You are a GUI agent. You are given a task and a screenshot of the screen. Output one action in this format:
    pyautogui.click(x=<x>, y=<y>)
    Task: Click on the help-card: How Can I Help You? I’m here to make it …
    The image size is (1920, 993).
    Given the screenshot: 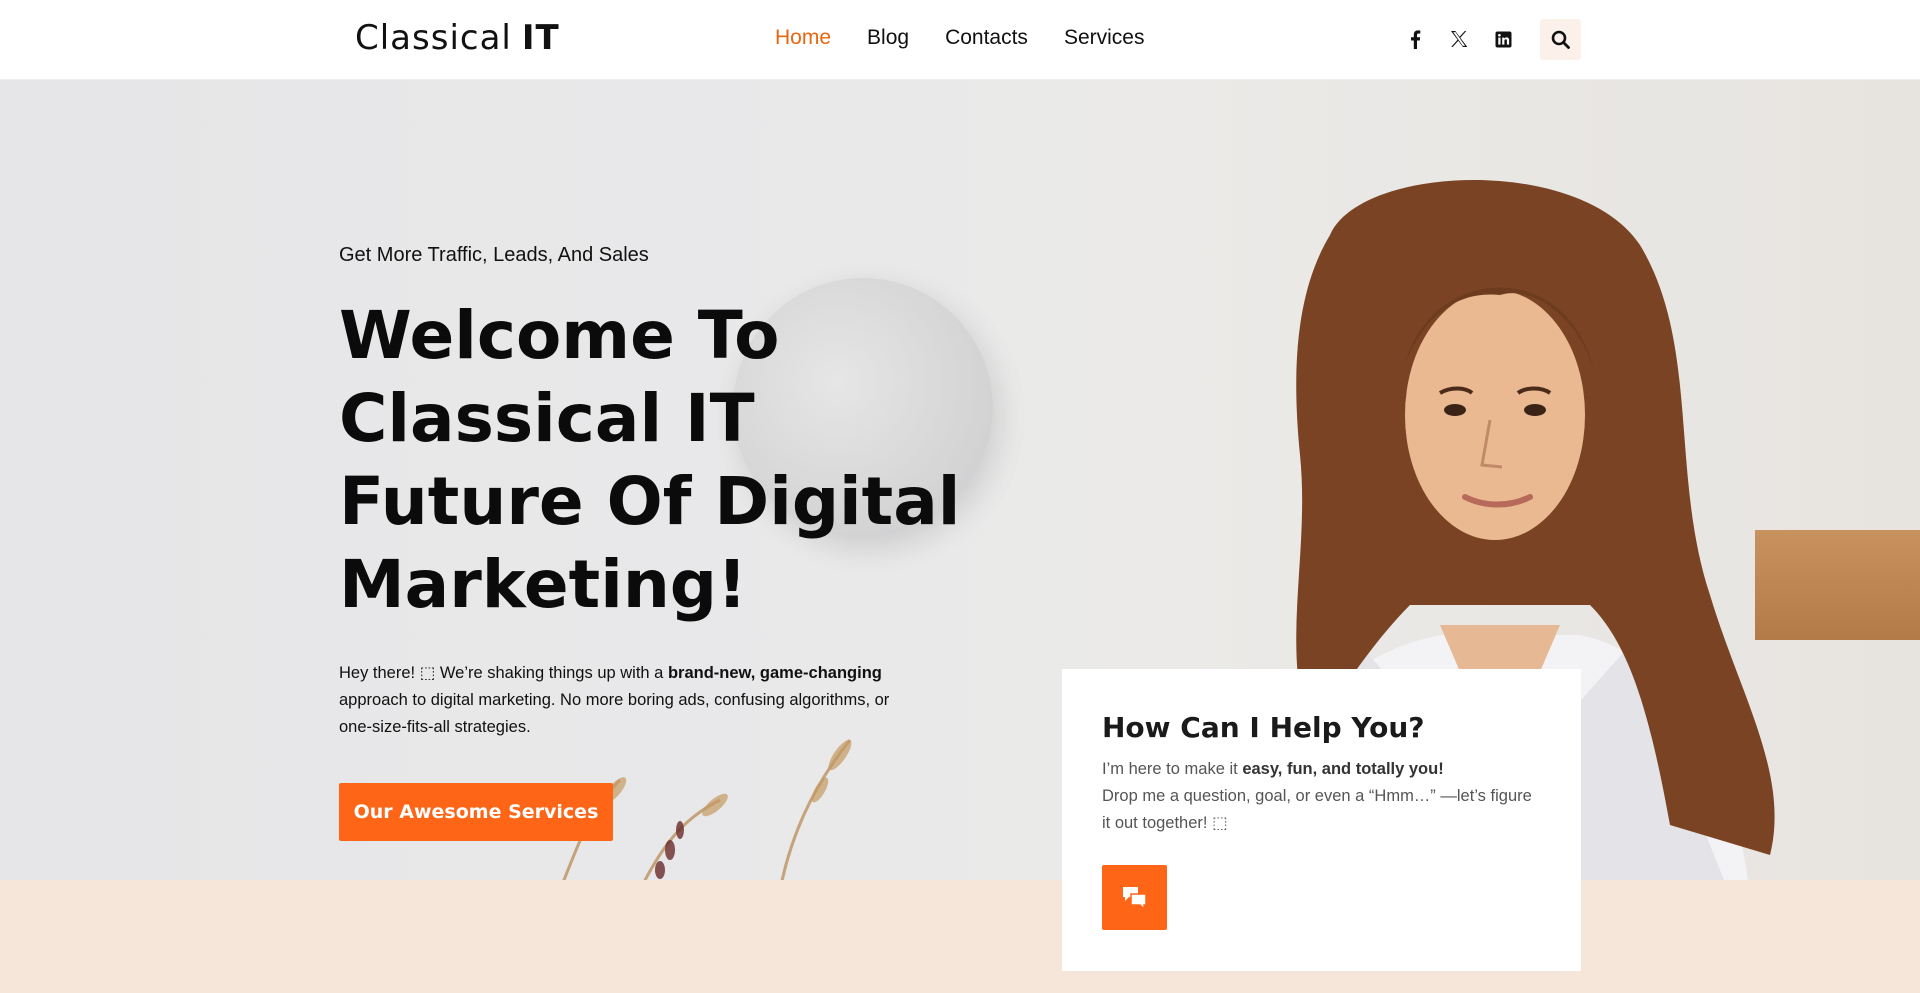 What is the action you would take?
    pyautogui.click(x=1321, y=820)
    